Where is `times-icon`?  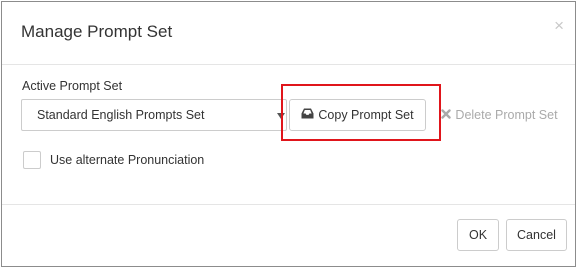 times-icon is located at coordinates (446, 115).